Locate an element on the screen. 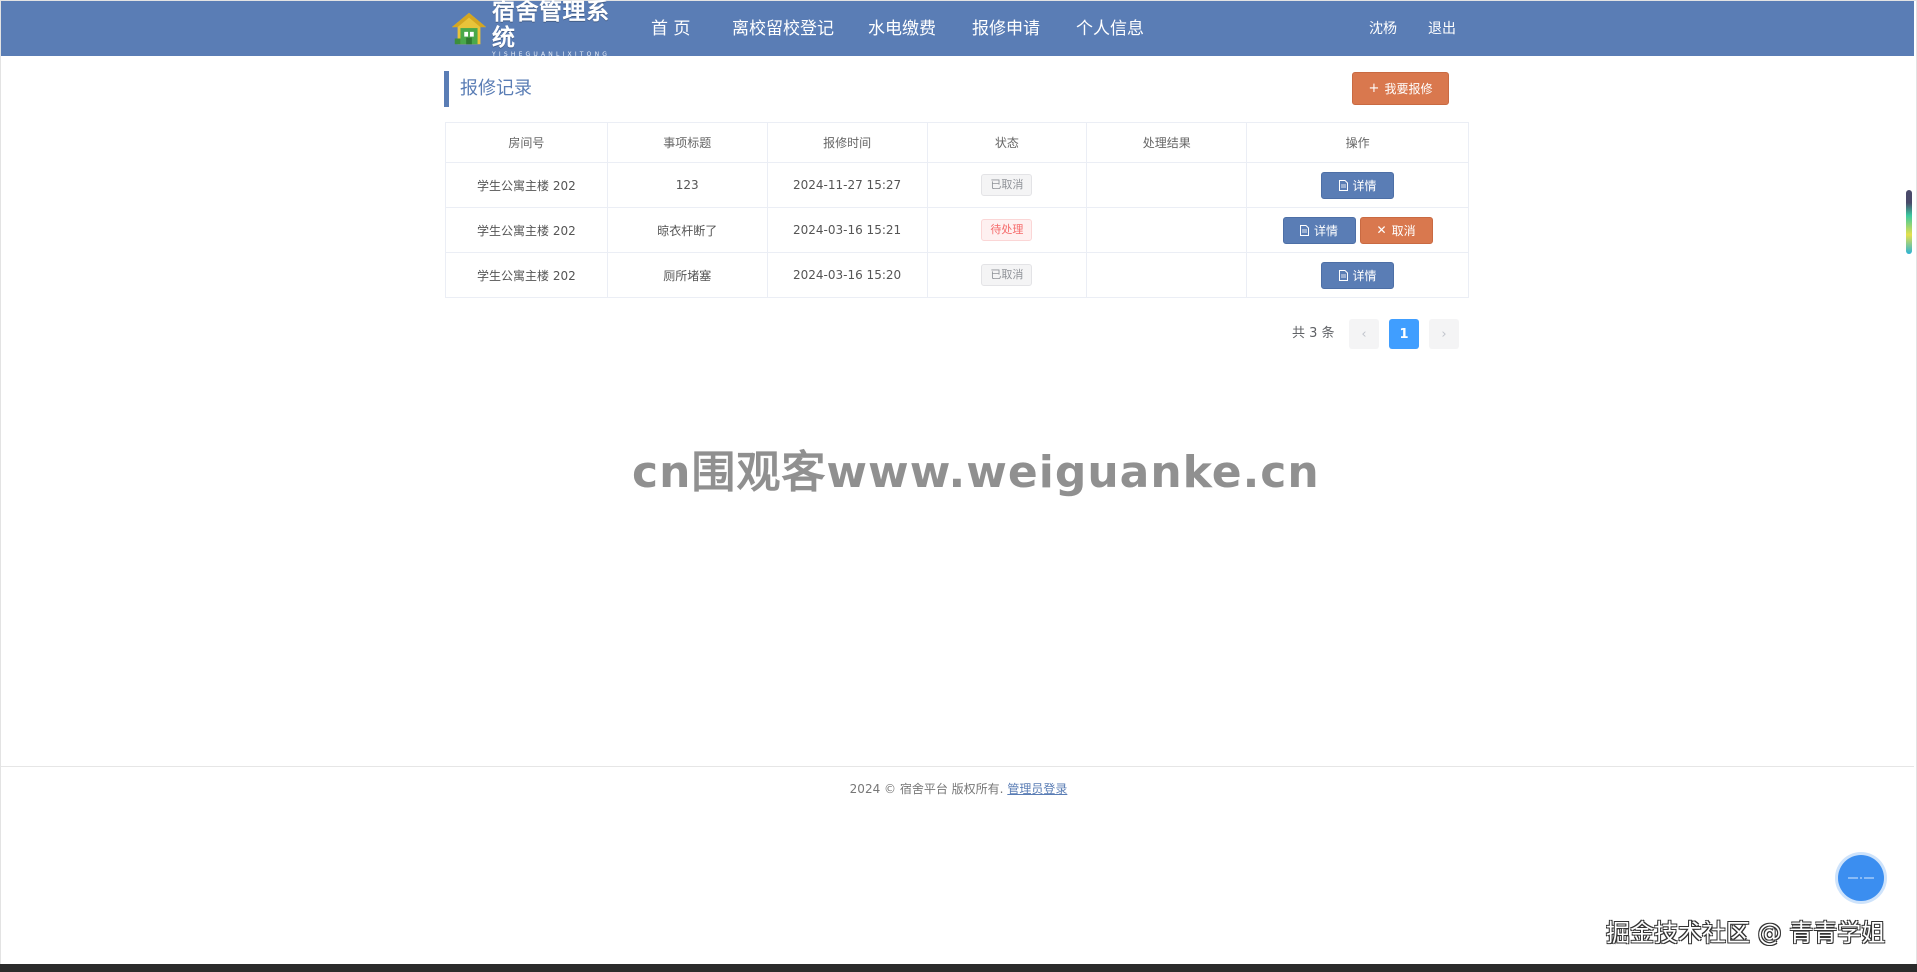 The height and width of the screenshot is (972, 1917). pagination-total: 共 3 条 is located at coordinates (1313, 333).